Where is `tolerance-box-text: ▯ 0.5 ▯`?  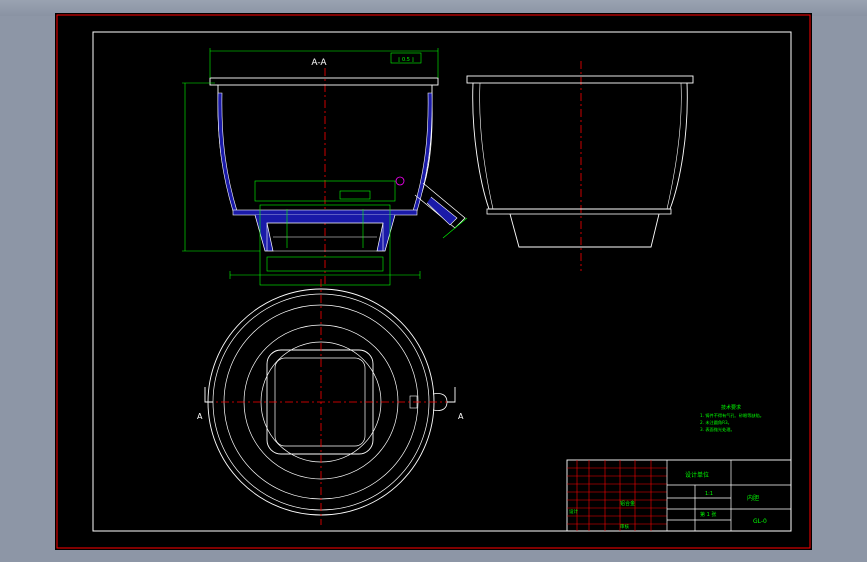 tolerance-box-text: ▯ 0.5 ▯ is located at coordinates (406, 60).